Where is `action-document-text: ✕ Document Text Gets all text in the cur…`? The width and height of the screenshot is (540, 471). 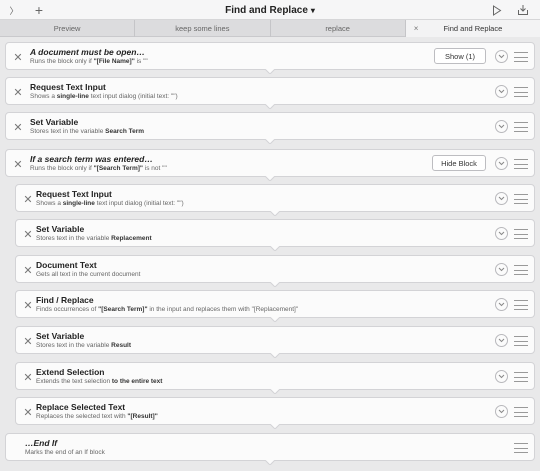
action-document-text: ✕ Document Text Gets all text in the cur… is located at coordinates (275, 271).